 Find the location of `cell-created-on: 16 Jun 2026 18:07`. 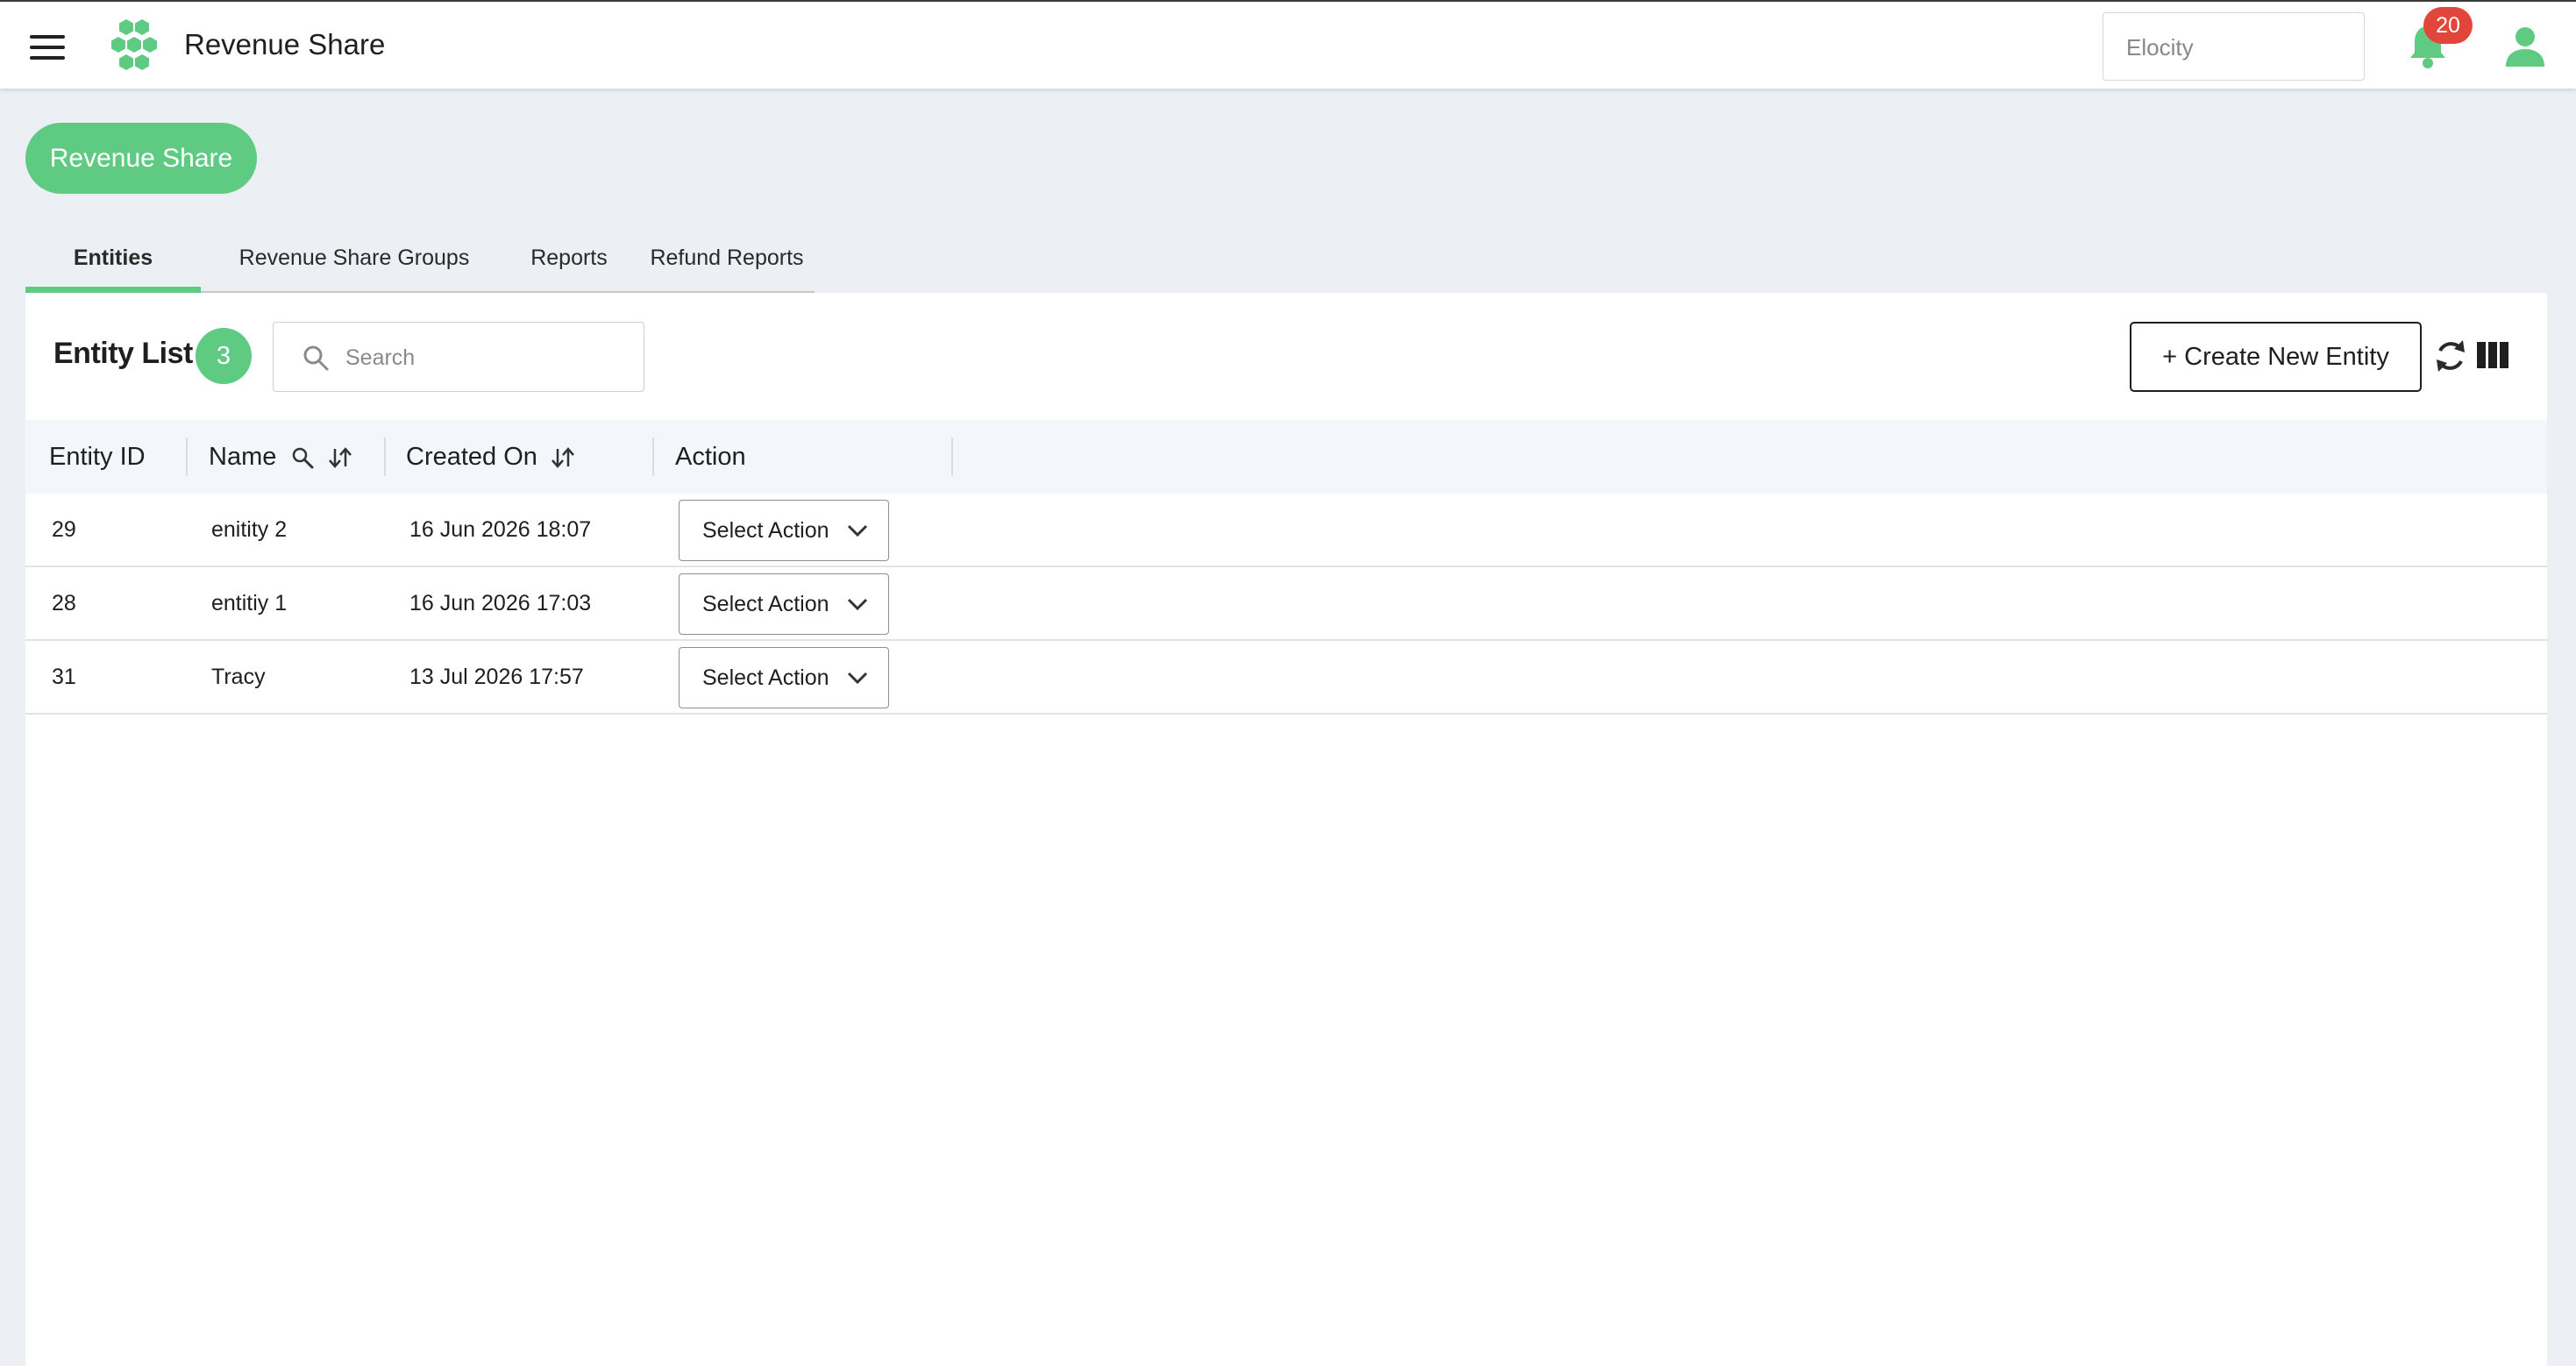

cell-created-on: 16 Jun 2026 18:07 is located at coordinates (500, 529).